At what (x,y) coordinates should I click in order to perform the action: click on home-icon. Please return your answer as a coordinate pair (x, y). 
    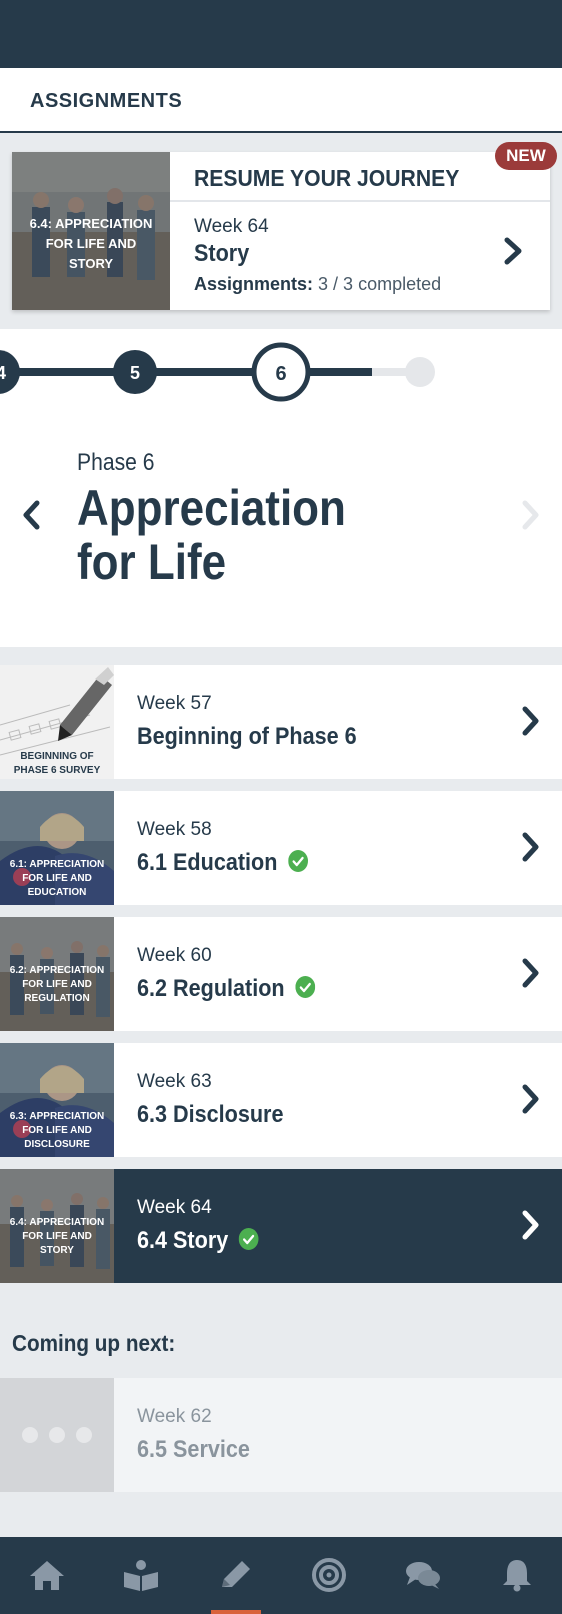
    Looking at the image, I should click on (47, 1575).